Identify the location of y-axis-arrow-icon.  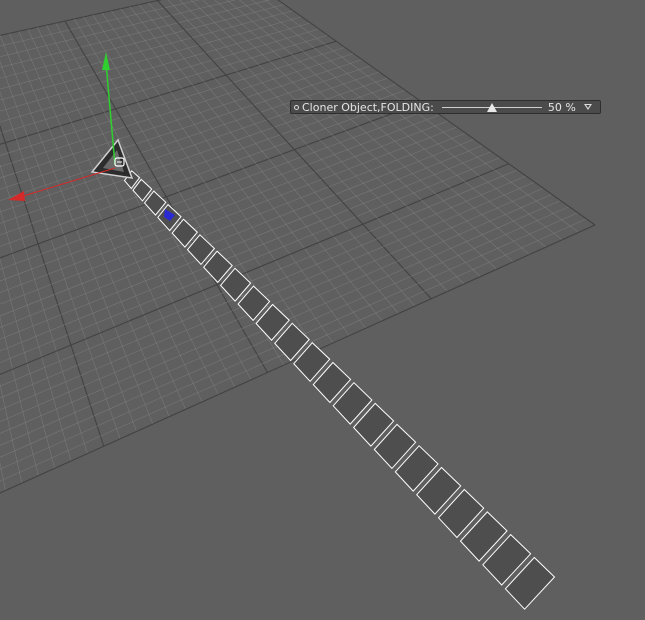
(106, 61).